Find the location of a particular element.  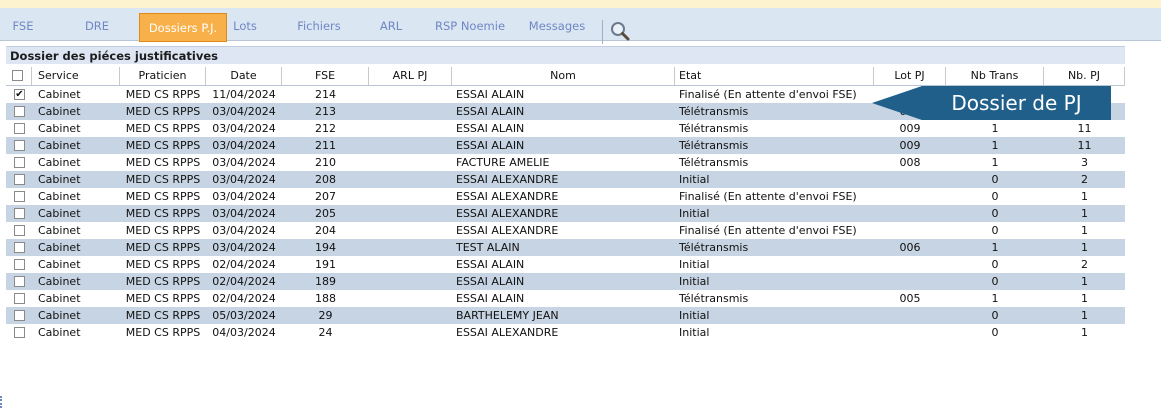

header-nb-trans: Nb Trans is located at coordinates (995, 76).